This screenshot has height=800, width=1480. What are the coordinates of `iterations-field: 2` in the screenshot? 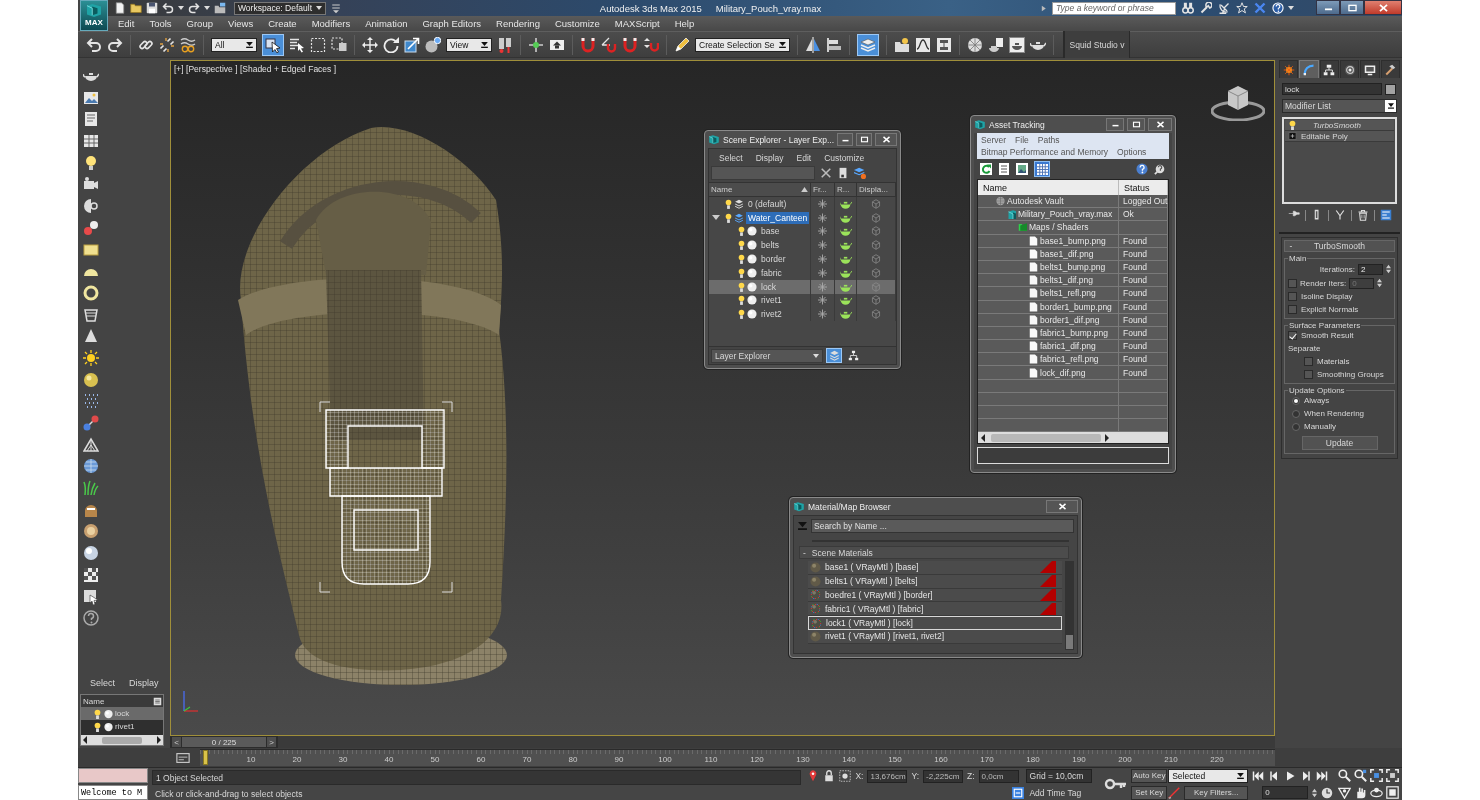 It's located at (1370, 269).